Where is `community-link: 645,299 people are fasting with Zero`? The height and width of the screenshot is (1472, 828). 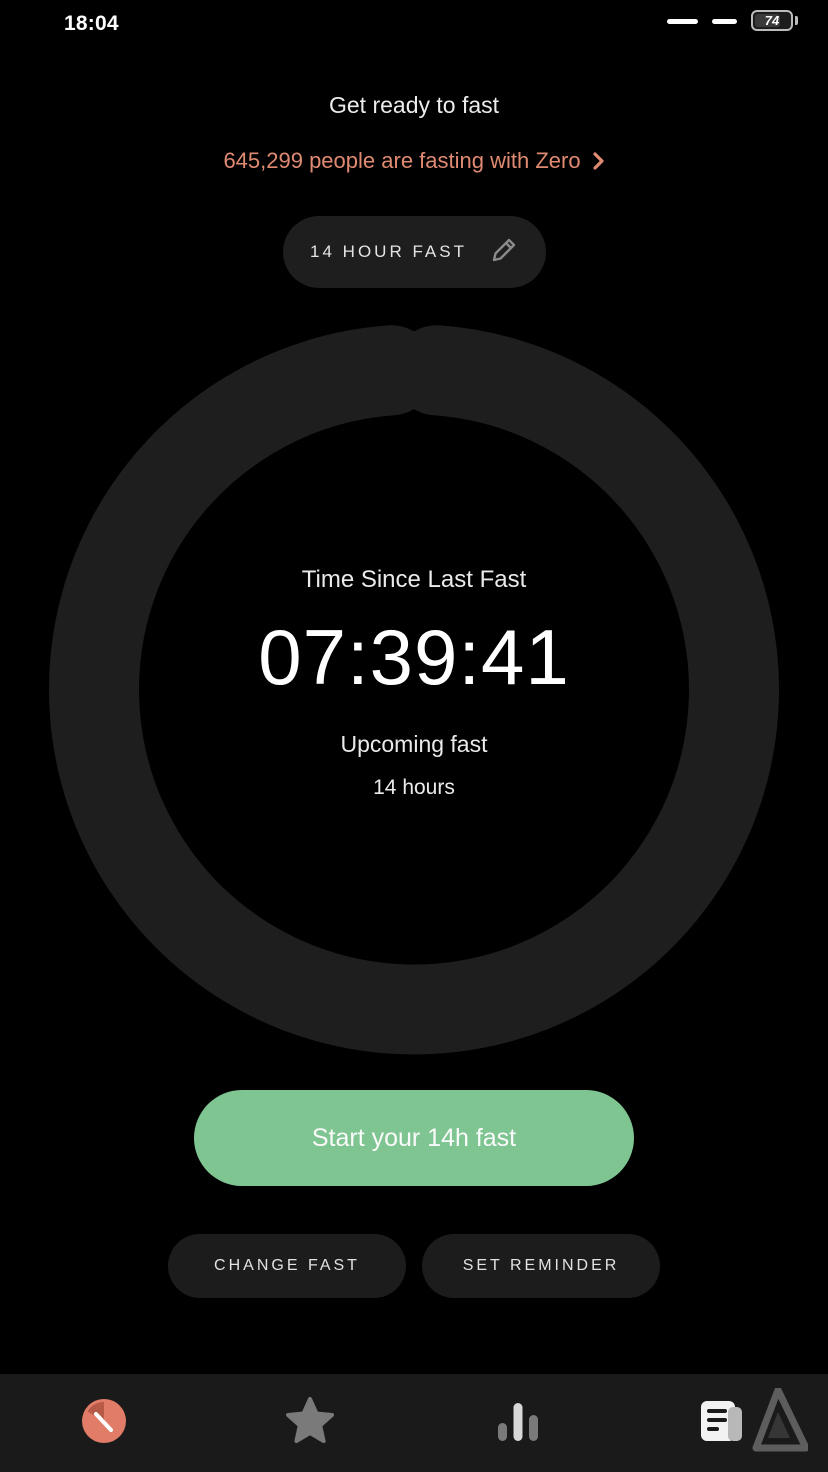
community-link: 645,299 people are fasting with Zero is located at coordinates (414, 162).